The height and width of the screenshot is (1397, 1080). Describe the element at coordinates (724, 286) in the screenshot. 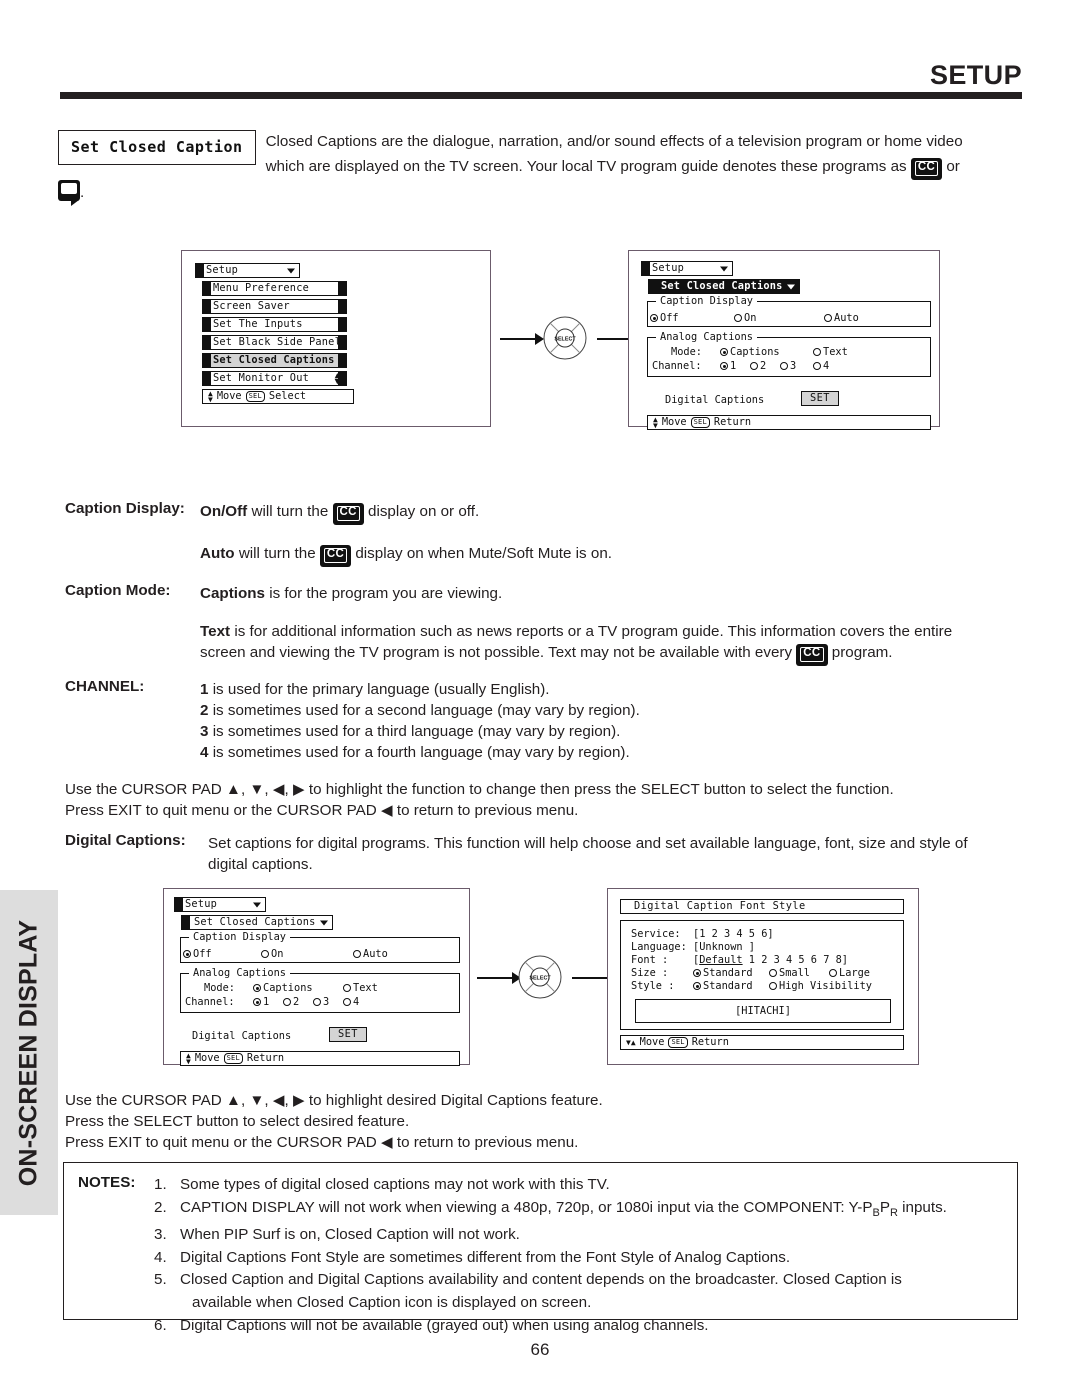

I see `osd2-subtitle-bar: Set Closed Captions` at that location.